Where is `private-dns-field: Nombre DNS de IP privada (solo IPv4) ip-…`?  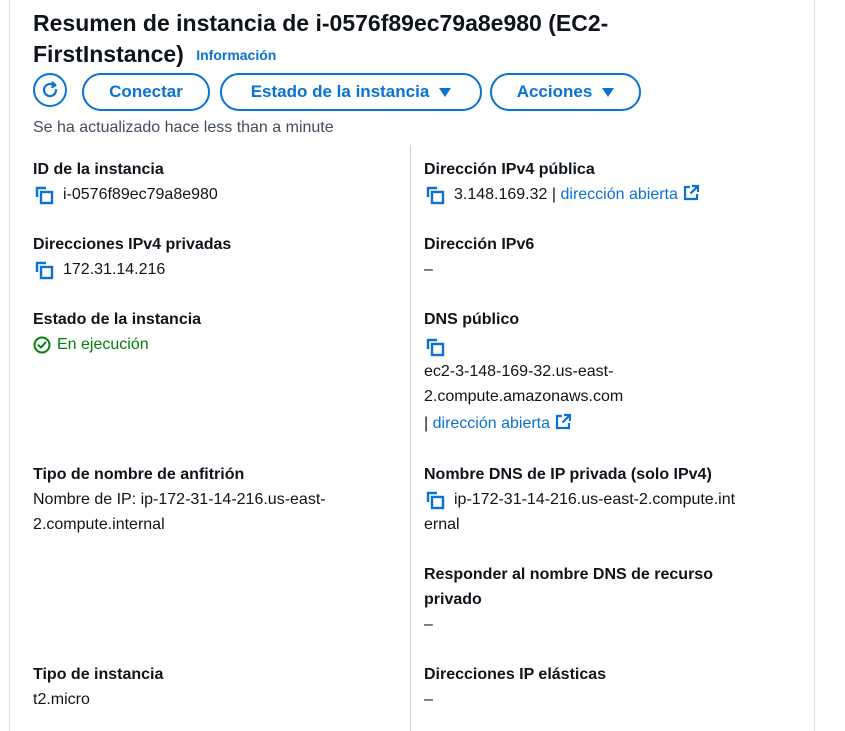 private-dns-field: Nombre DNS de IP privada (solo IPv4) ip-… is located at coordinates (579, 499).